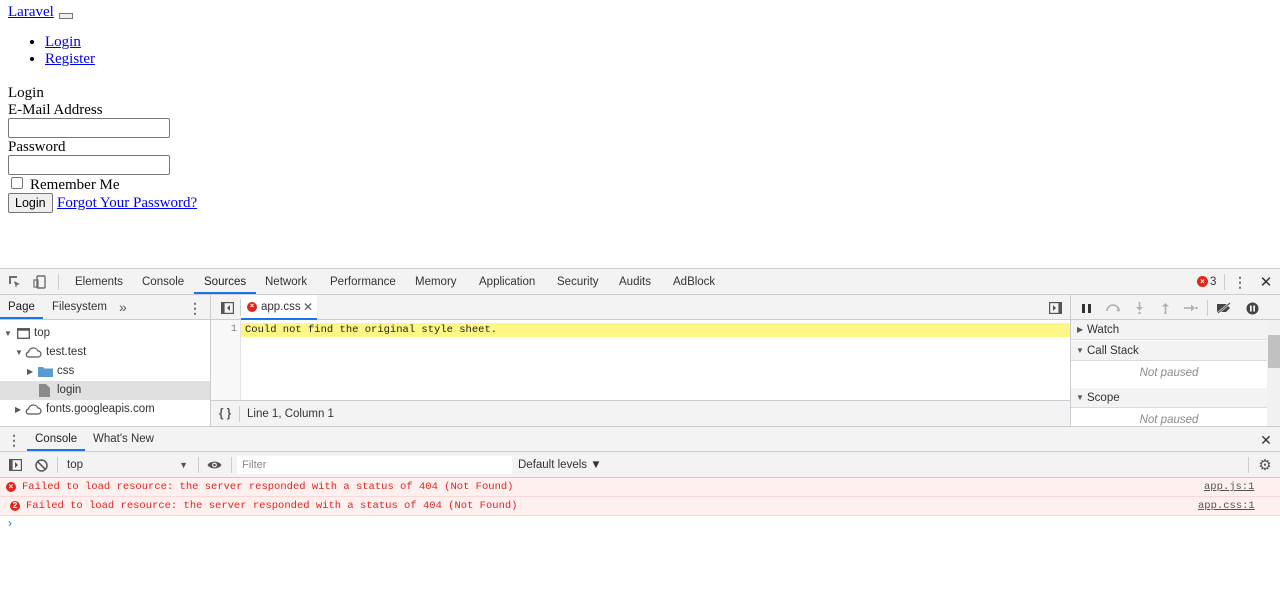 The width and height of the screenshot is (1280, 601). What do you see at coordinates (17, 183) in the screenshot?
I see `remember-checkbox` at bounding box center [17, 183].